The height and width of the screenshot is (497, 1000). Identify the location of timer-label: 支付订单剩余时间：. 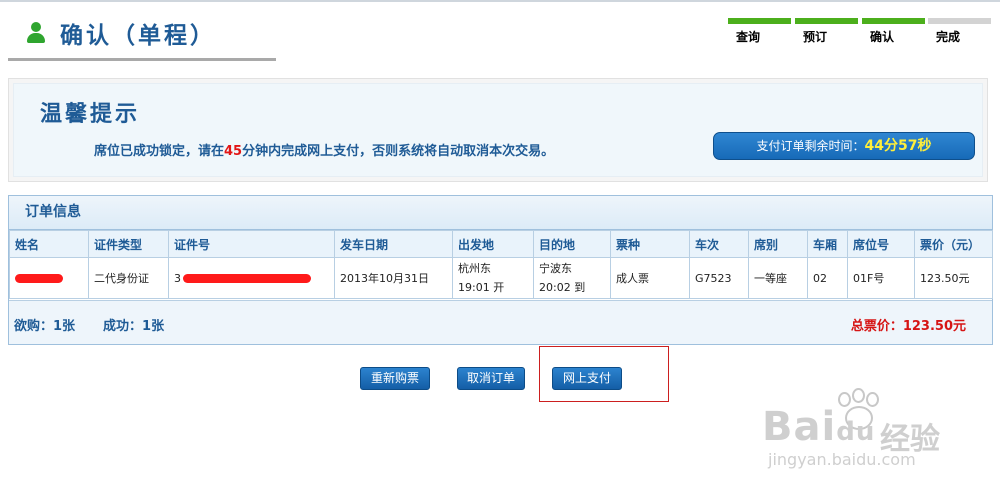
(810, 146).